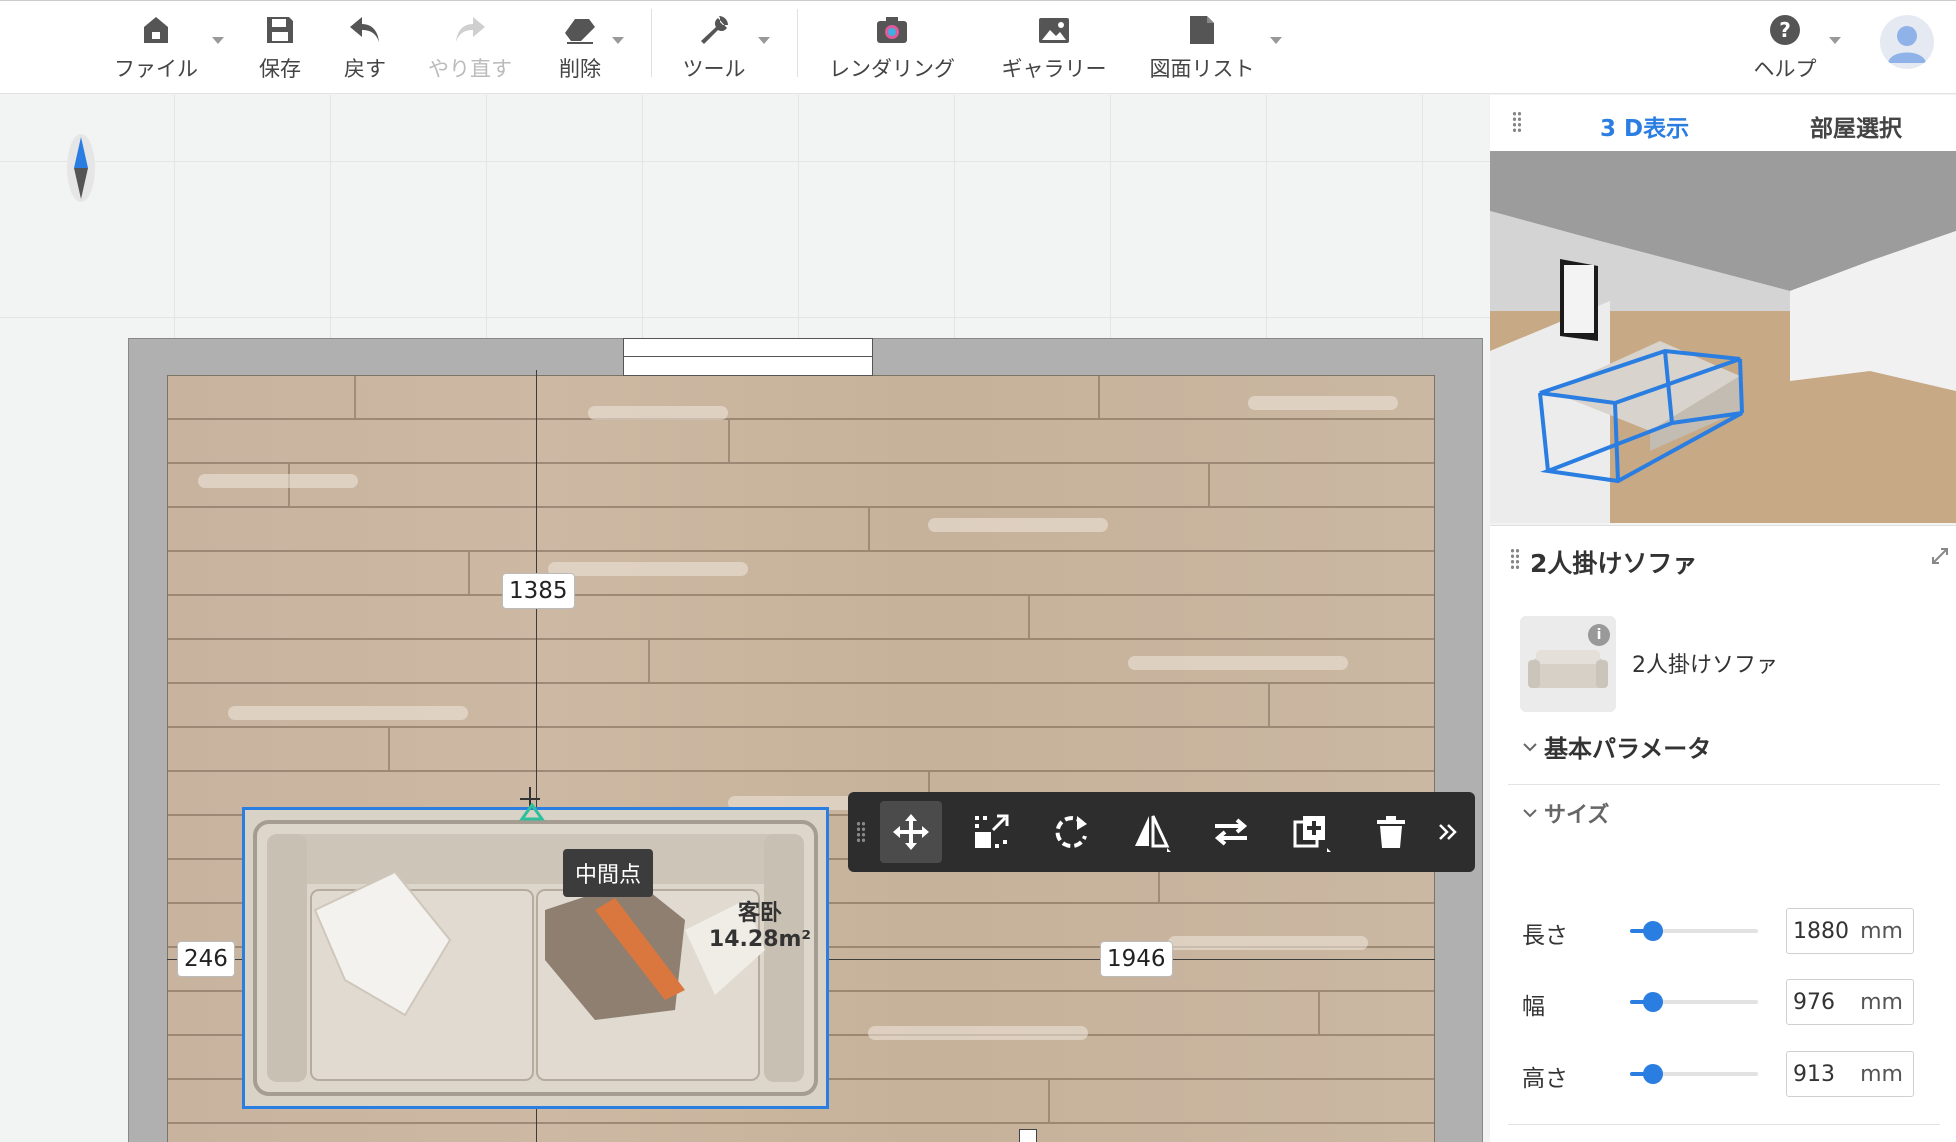 This screenshot has width=1956, height=1142. I want to click on length-unit: mm, so click(1881, 931).